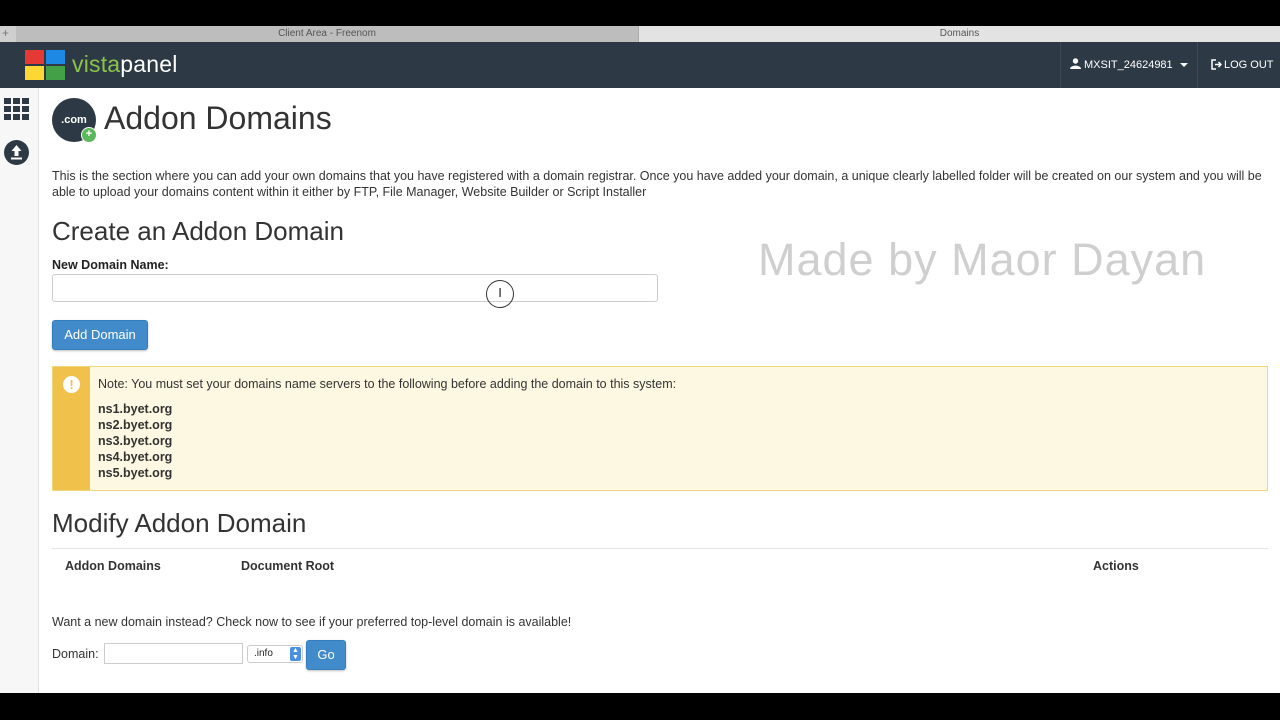 Image resolution: width=1280 pixels, height=720 pixels. Describe the element at coordinates (1184, 65) in the screenshot. I see `chevron-down-icon` at that location.